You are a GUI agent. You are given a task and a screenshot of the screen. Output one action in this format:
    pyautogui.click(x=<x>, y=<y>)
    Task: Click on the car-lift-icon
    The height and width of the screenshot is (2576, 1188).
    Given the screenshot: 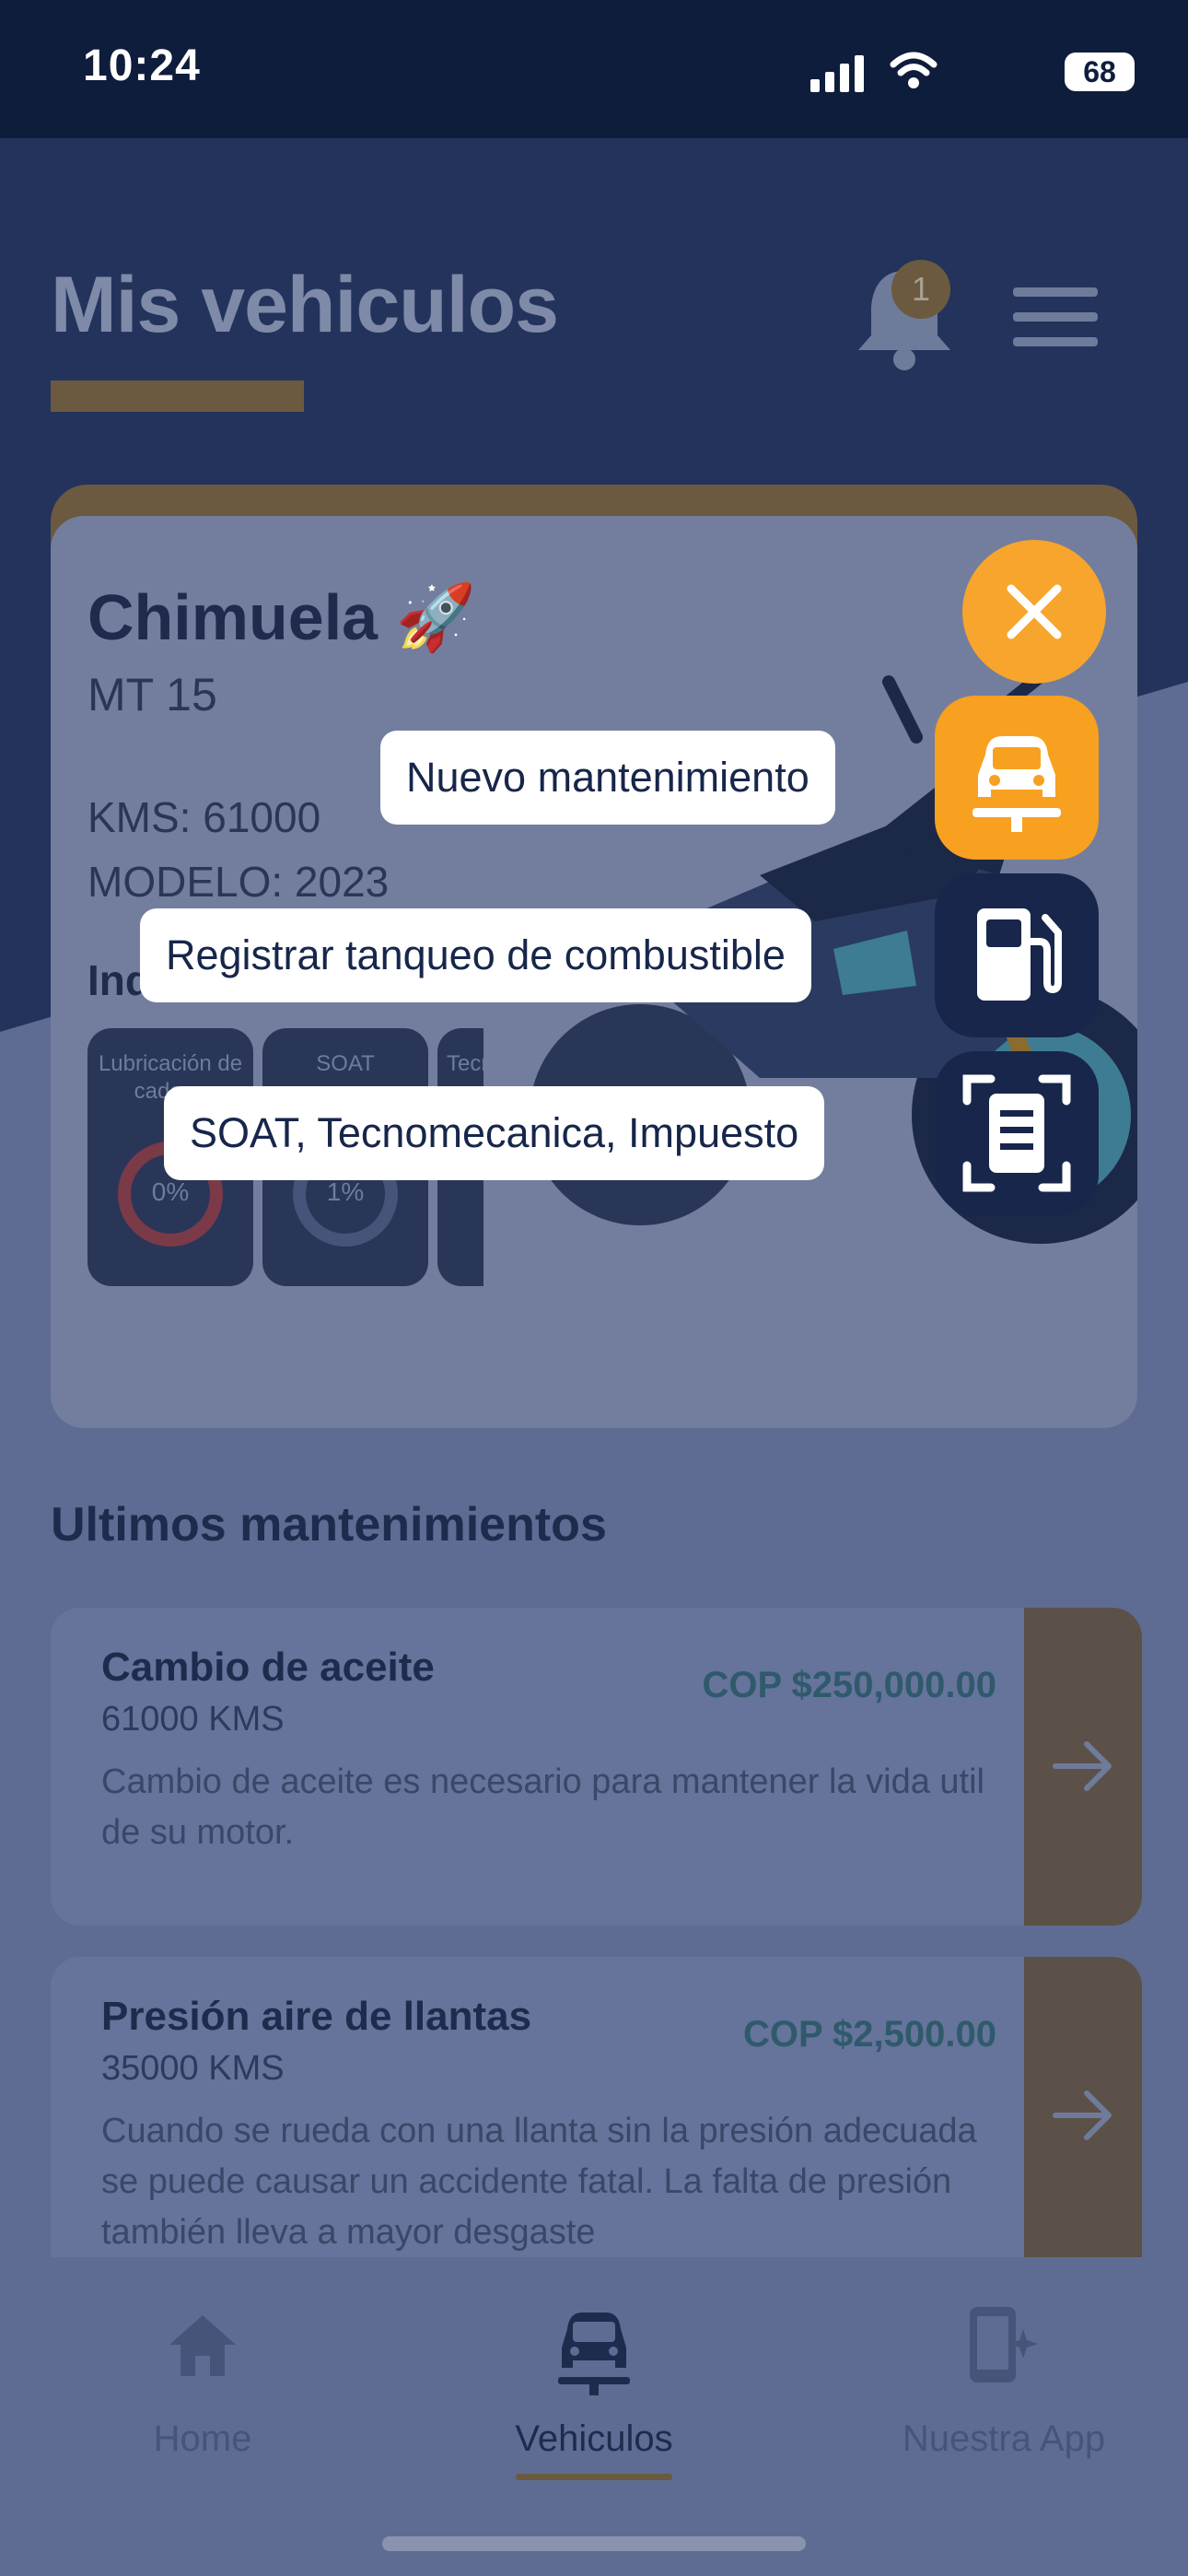 What is the action you would take?
    pyautogui.click(x=1017, y=784)
    